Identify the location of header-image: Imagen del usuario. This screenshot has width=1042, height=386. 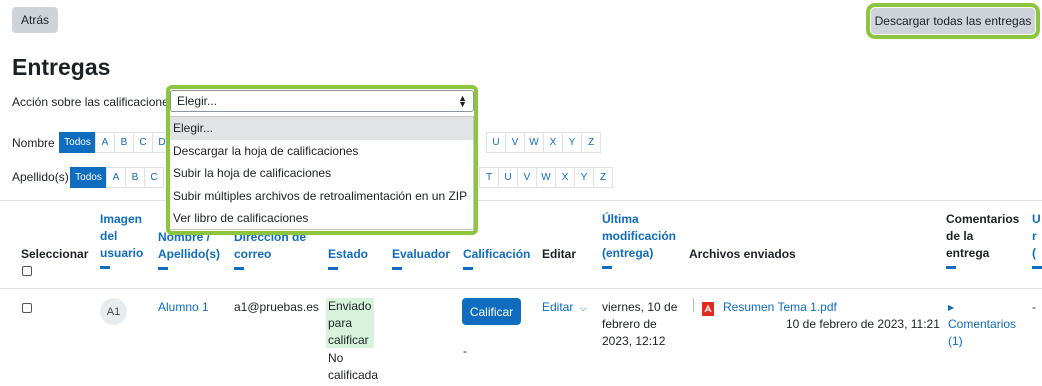
(121, 240).